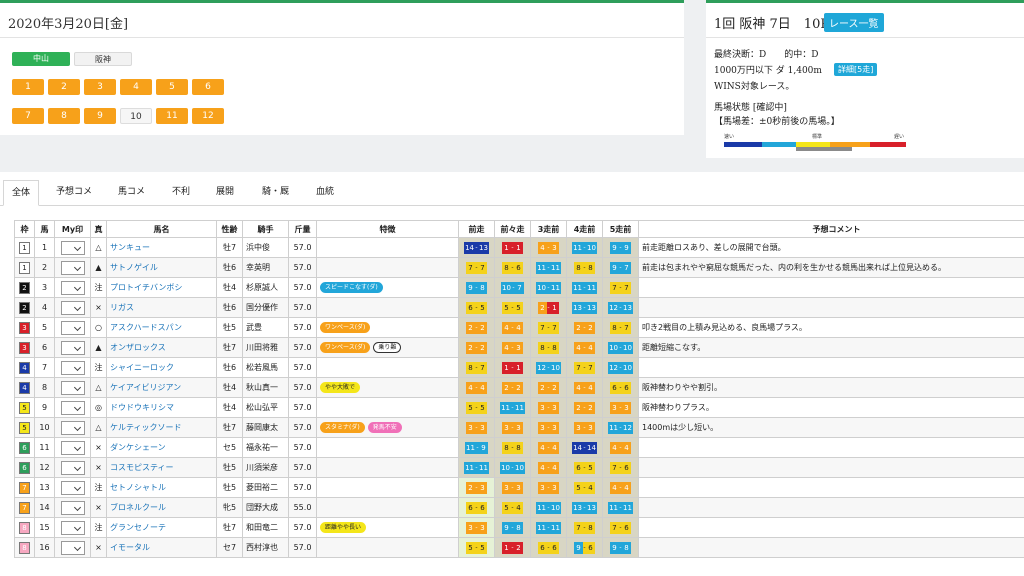 The image size is (1024, 576). I want to click on tab-pace: 展開, so click(225, 190).